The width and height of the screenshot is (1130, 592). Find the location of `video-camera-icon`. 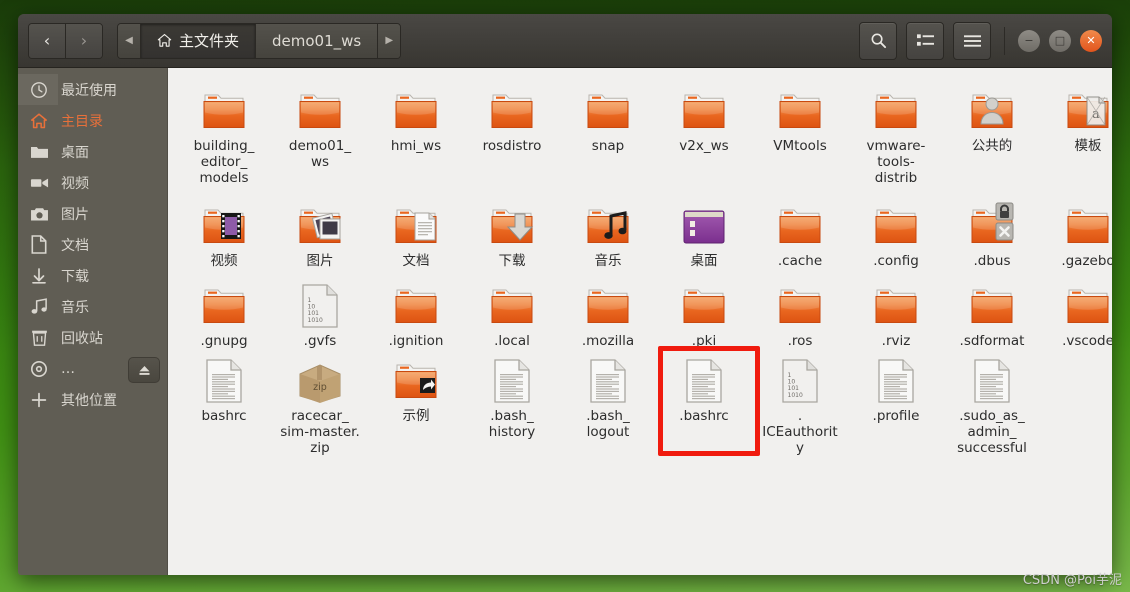

video-camera-icon is located at coordinates (39, 183).